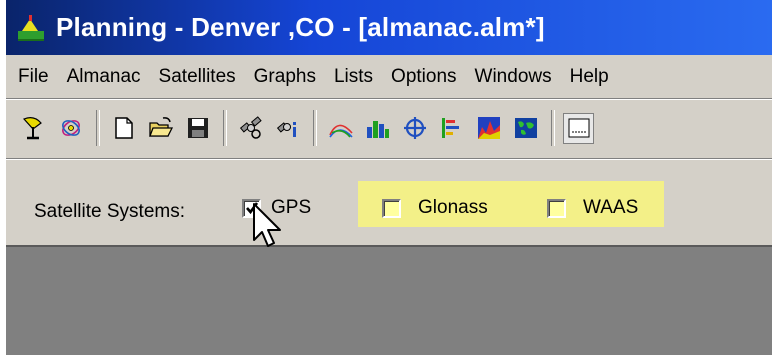 The height and width of the screenshot is (355, 772). Describe the element at coordinates (197, 128) in the screenshot. I see `save-disk-icon` at that location.